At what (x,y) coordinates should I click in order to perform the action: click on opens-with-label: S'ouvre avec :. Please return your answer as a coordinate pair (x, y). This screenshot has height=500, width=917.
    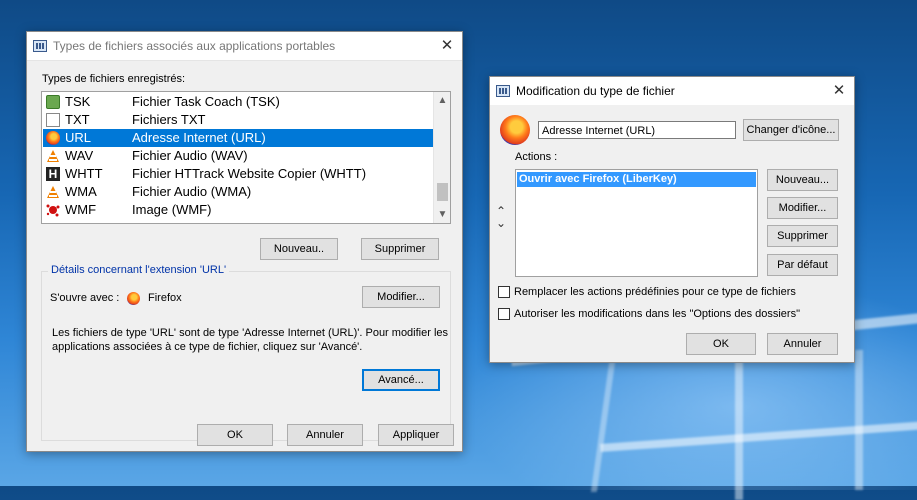
    Looking at the image, I should click on (85, 298).